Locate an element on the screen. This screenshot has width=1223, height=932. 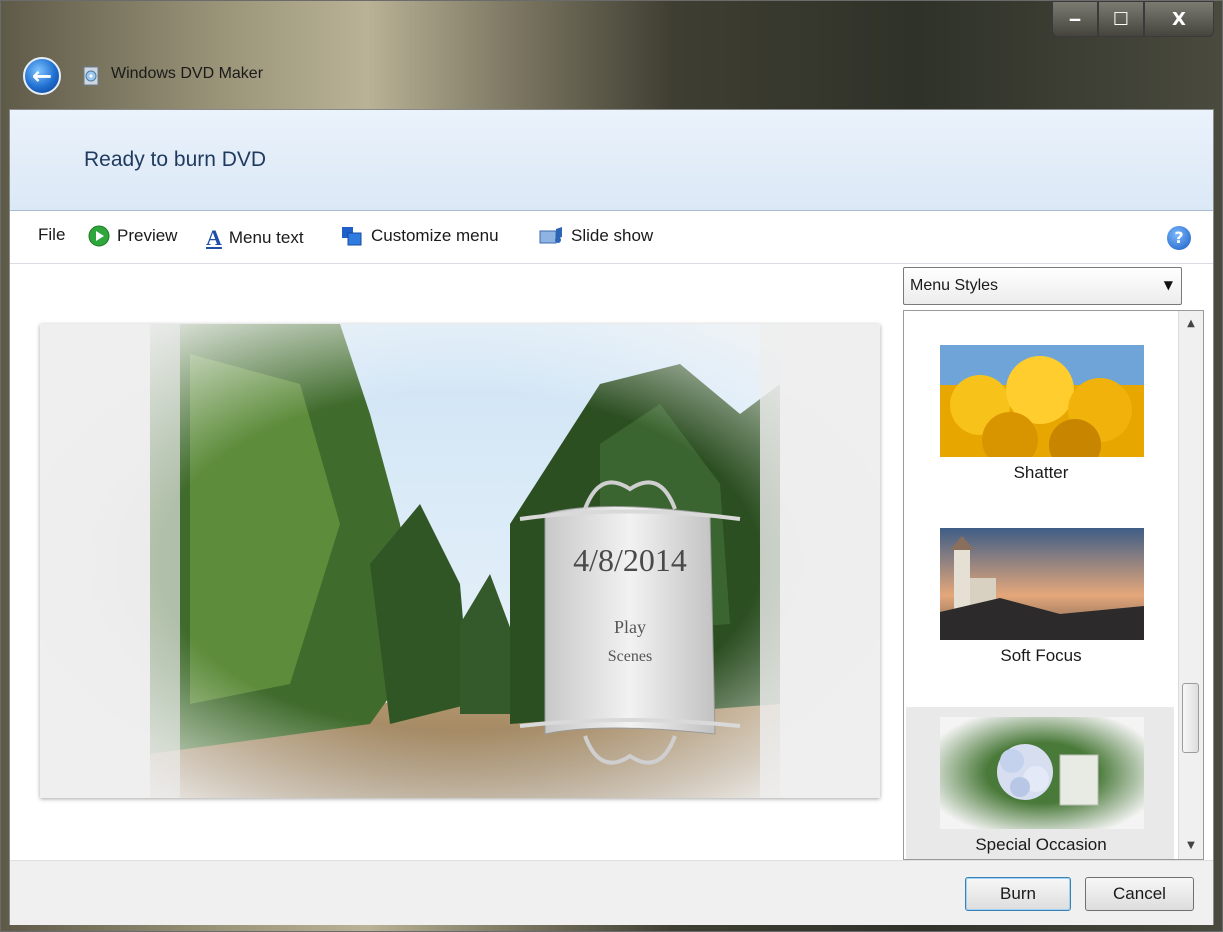
menu-text-label: Menu text is located at coordinates (266, 237).